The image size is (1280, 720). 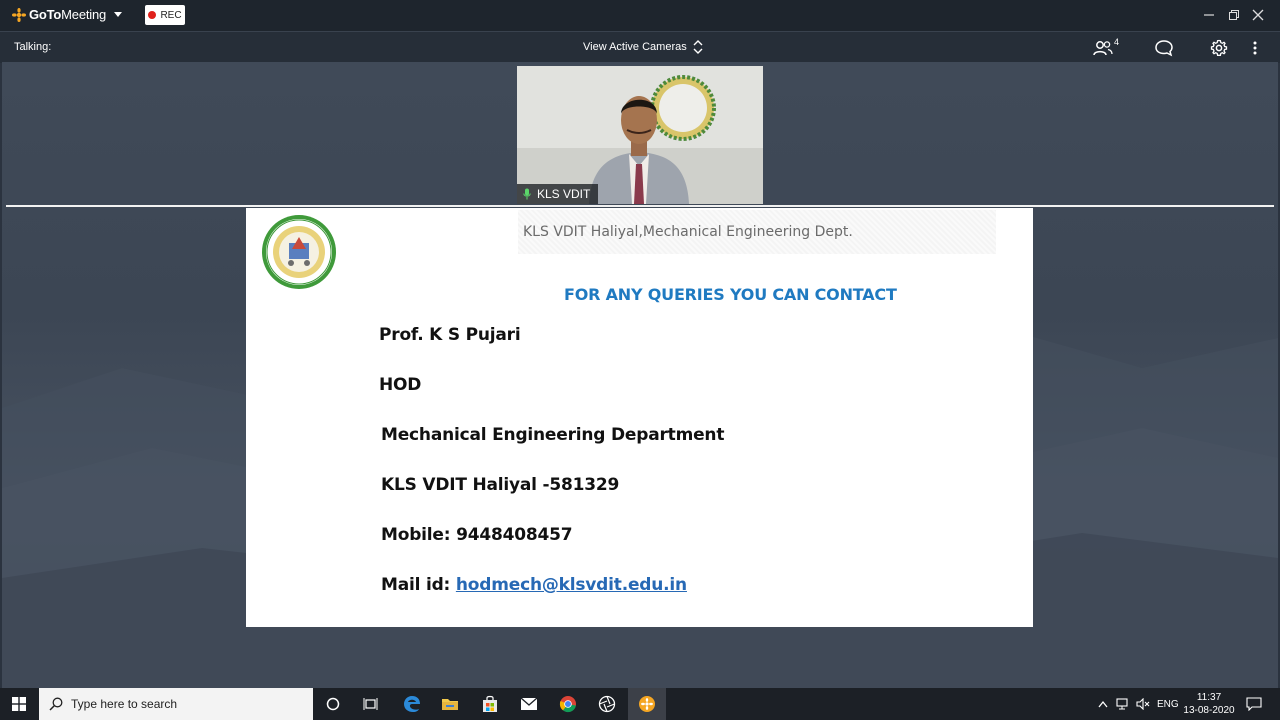 I want to click on minimize-button, so click(x=1209, y=15).